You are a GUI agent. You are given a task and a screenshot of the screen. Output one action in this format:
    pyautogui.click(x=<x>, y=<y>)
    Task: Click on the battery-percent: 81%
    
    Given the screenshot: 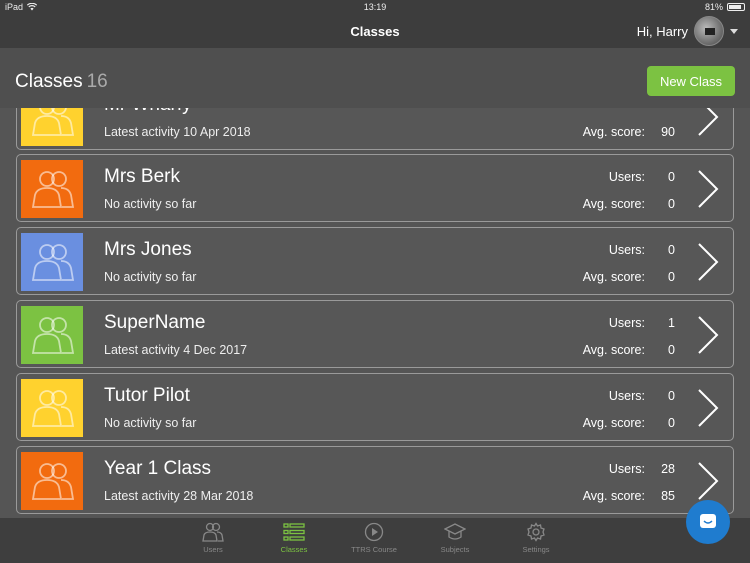 What is the action you would take?
    pyautogui.click(x=713, y=7)
    